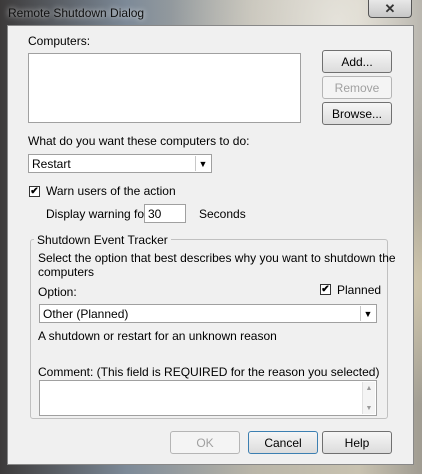 Image resolution: width=422 pixels, height=474 pixels. What do you see at coordinates (283, 442) in the screenshot?
I see `cancel-button: Cancel` at bounding box center [283, 442].